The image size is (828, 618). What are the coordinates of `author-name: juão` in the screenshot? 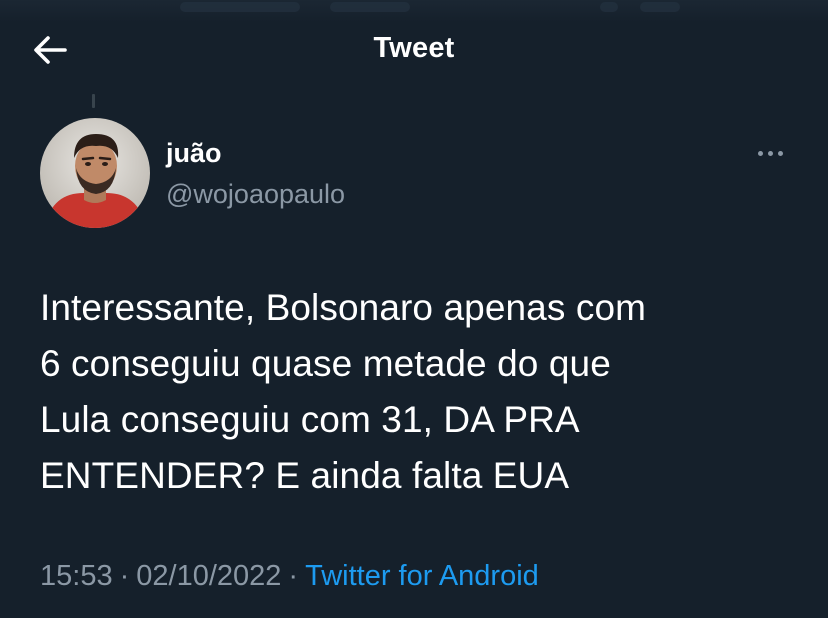 It's located at (194, 153).